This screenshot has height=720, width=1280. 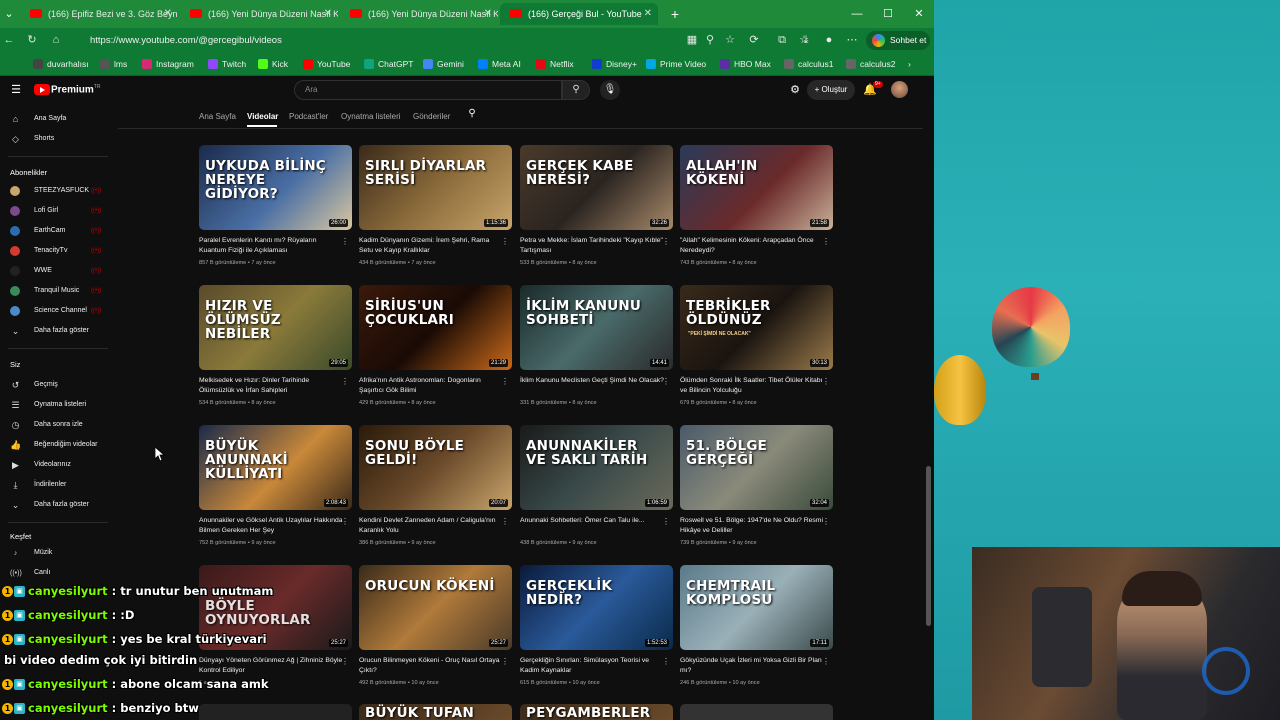 What do you see at coordinates (275, 467) in the screenshot?
I see `video-thumbnail: BÜYÜK ANUNNAKİ KÜLLİYATI 2:08:43` at bounding box center [275, 467].